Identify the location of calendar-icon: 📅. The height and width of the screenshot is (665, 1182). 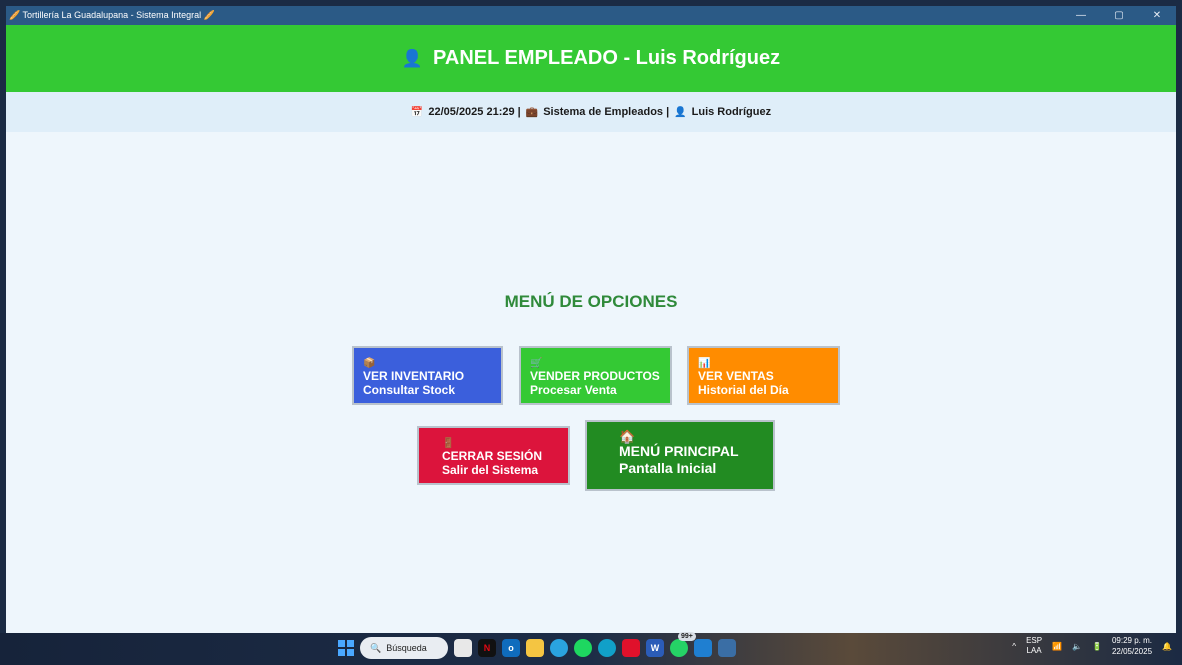
(417, 112).